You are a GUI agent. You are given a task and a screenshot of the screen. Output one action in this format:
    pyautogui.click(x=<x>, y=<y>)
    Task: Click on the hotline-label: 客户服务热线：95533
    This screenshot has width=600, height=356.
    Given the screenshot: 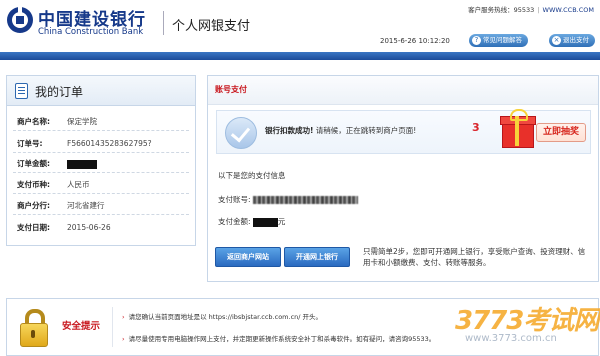 What is the action you would take?
    pyautogui.click(x=501, y=10)
    